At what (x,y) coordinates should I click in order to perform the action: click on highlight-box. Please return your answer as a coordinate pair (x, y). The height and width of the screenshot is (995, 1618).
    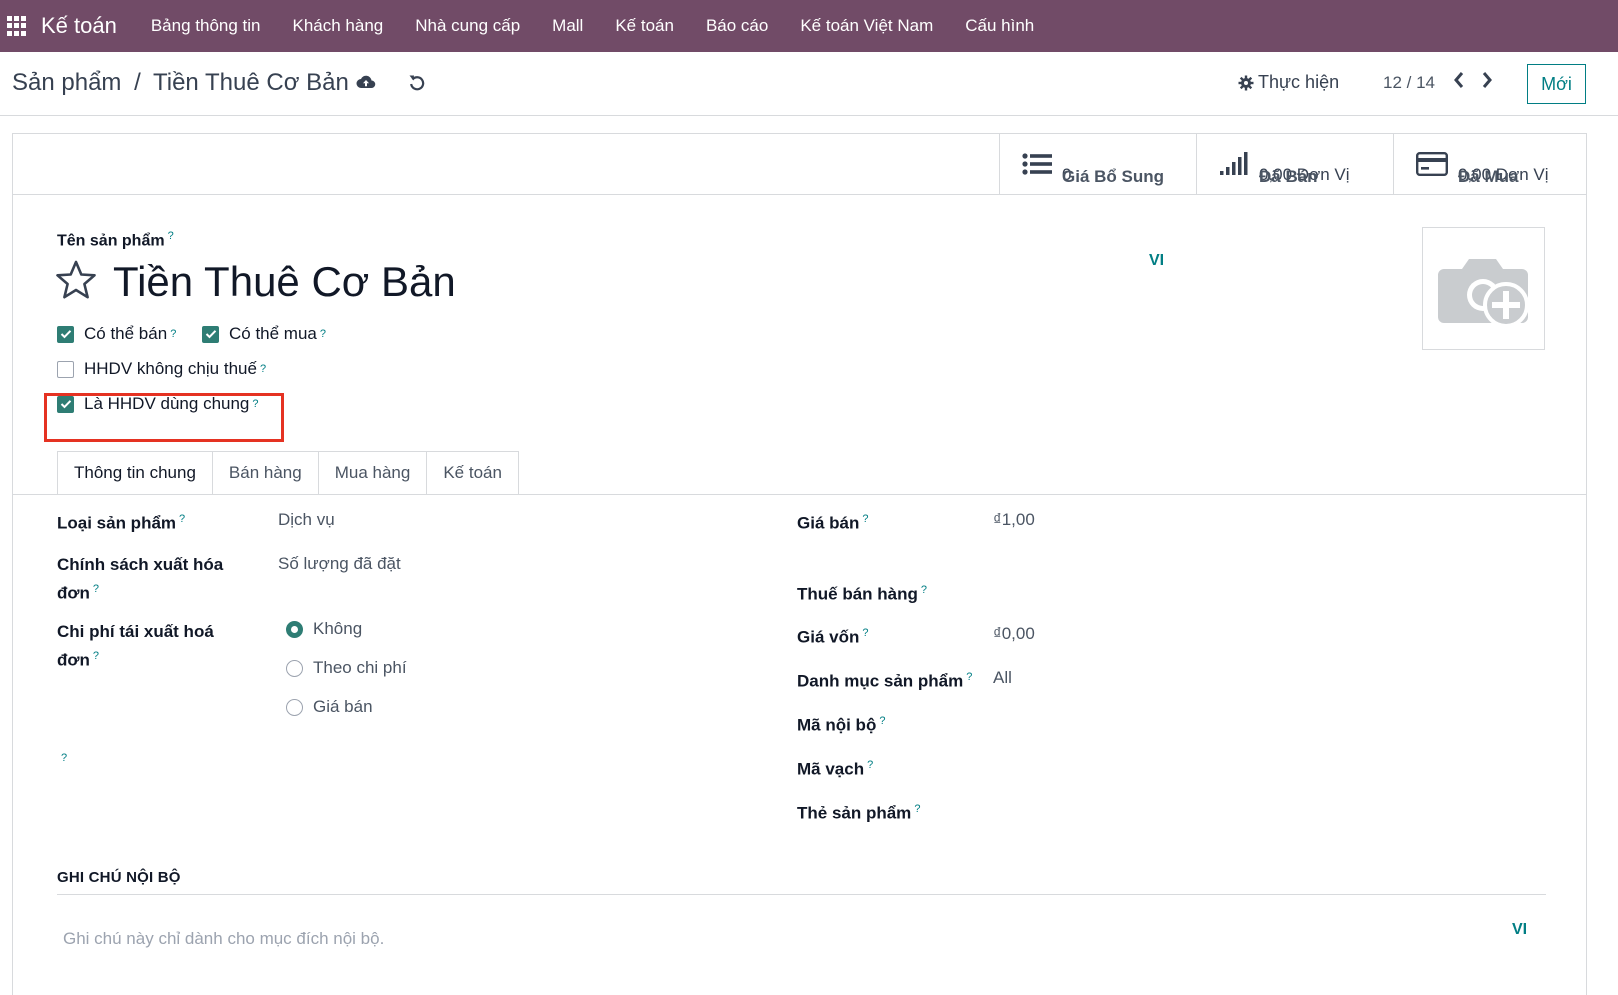
    Looking at the image, I should click on (164, 417).